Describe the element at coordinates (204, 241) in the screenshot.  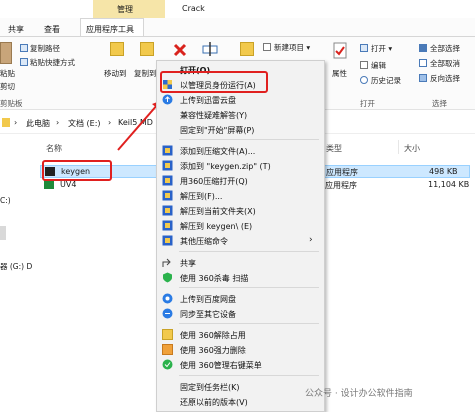
I see `menu-item-label: 其他压缩命令` at that location.